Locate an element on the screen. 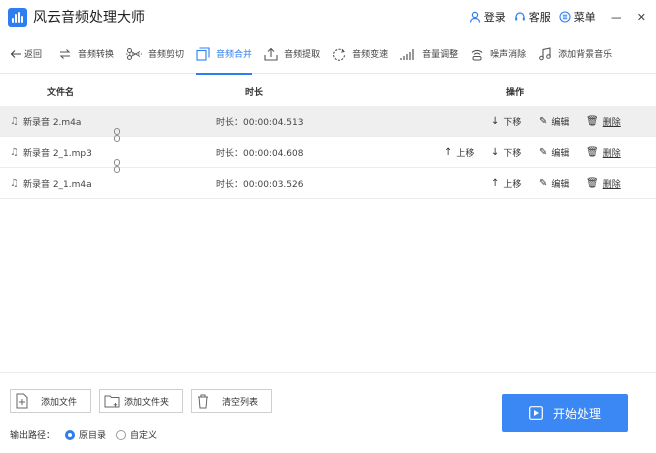 Image resolution: width=656 pixels, height=453 pixels. user-icon is located at coordinates (474, 17).